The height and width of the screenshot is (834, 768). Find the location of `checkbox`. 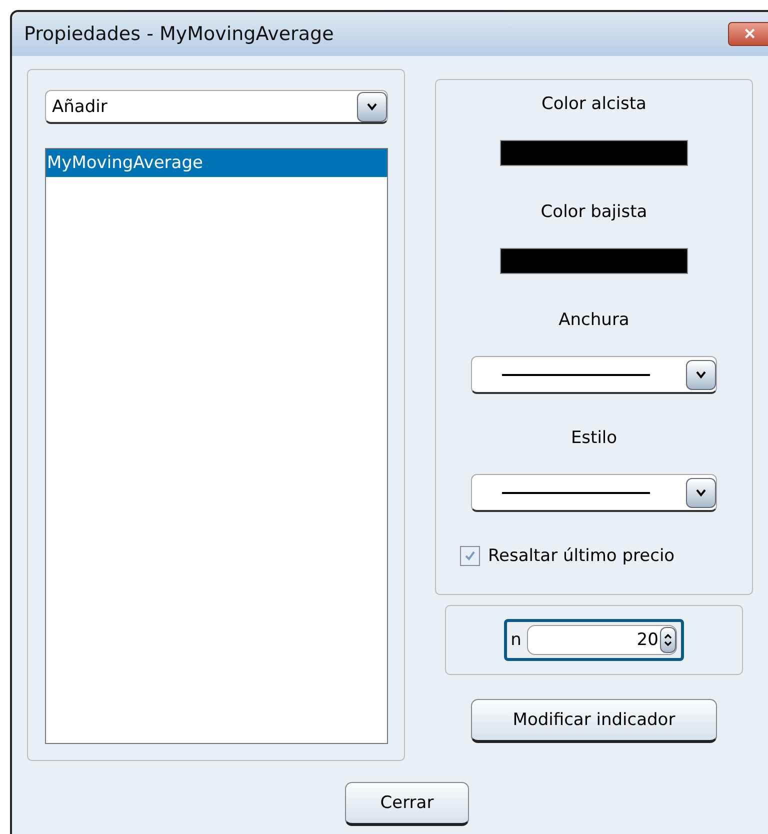

checkbox is located at coordinates (470, 556).